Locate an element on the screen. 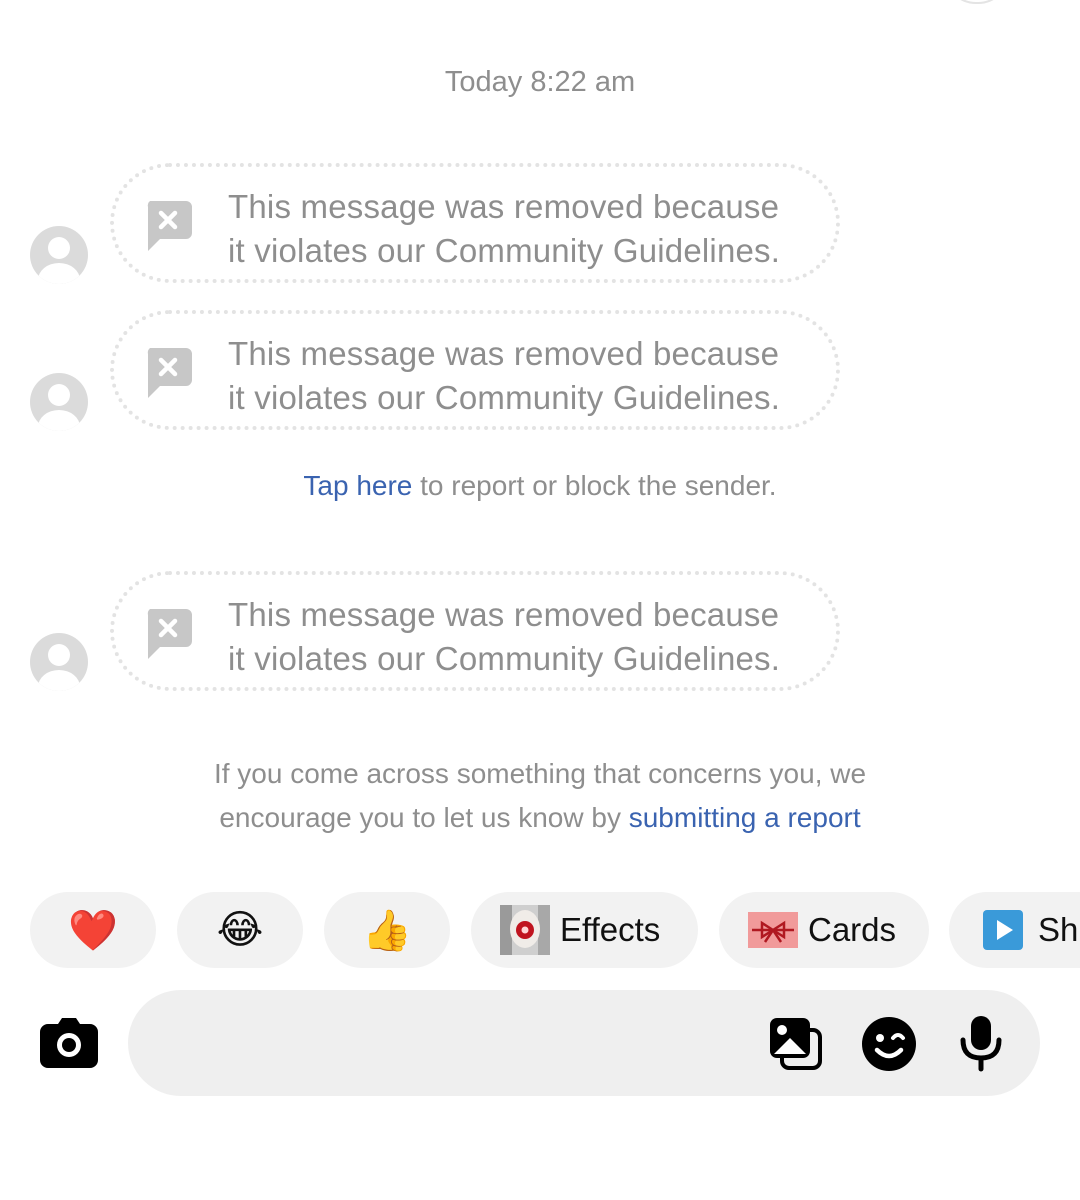  gift-card-icon is located at coordinates (773, 930).